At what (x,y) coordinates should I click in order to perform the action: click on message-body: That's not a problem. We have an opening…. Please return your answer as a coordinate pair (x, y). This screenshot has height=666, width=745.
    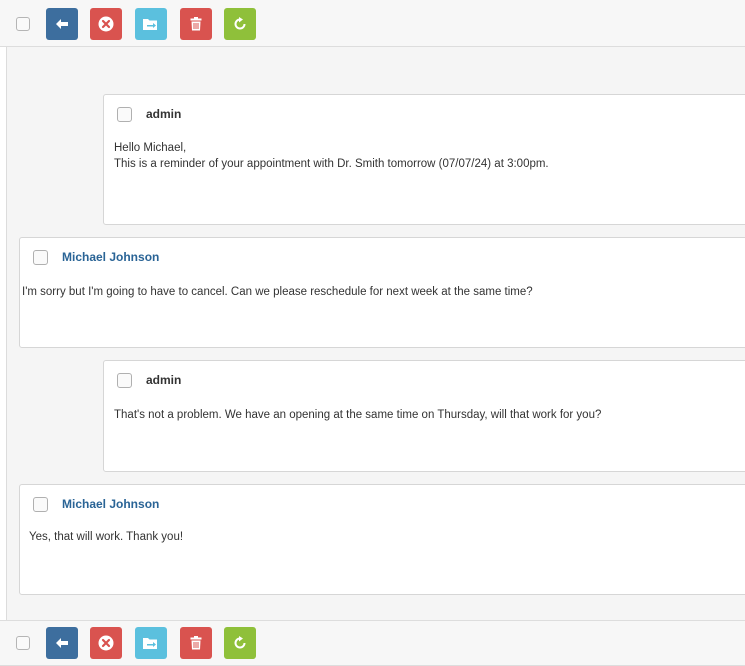
    Looking at the image, I should click on (357, 415).